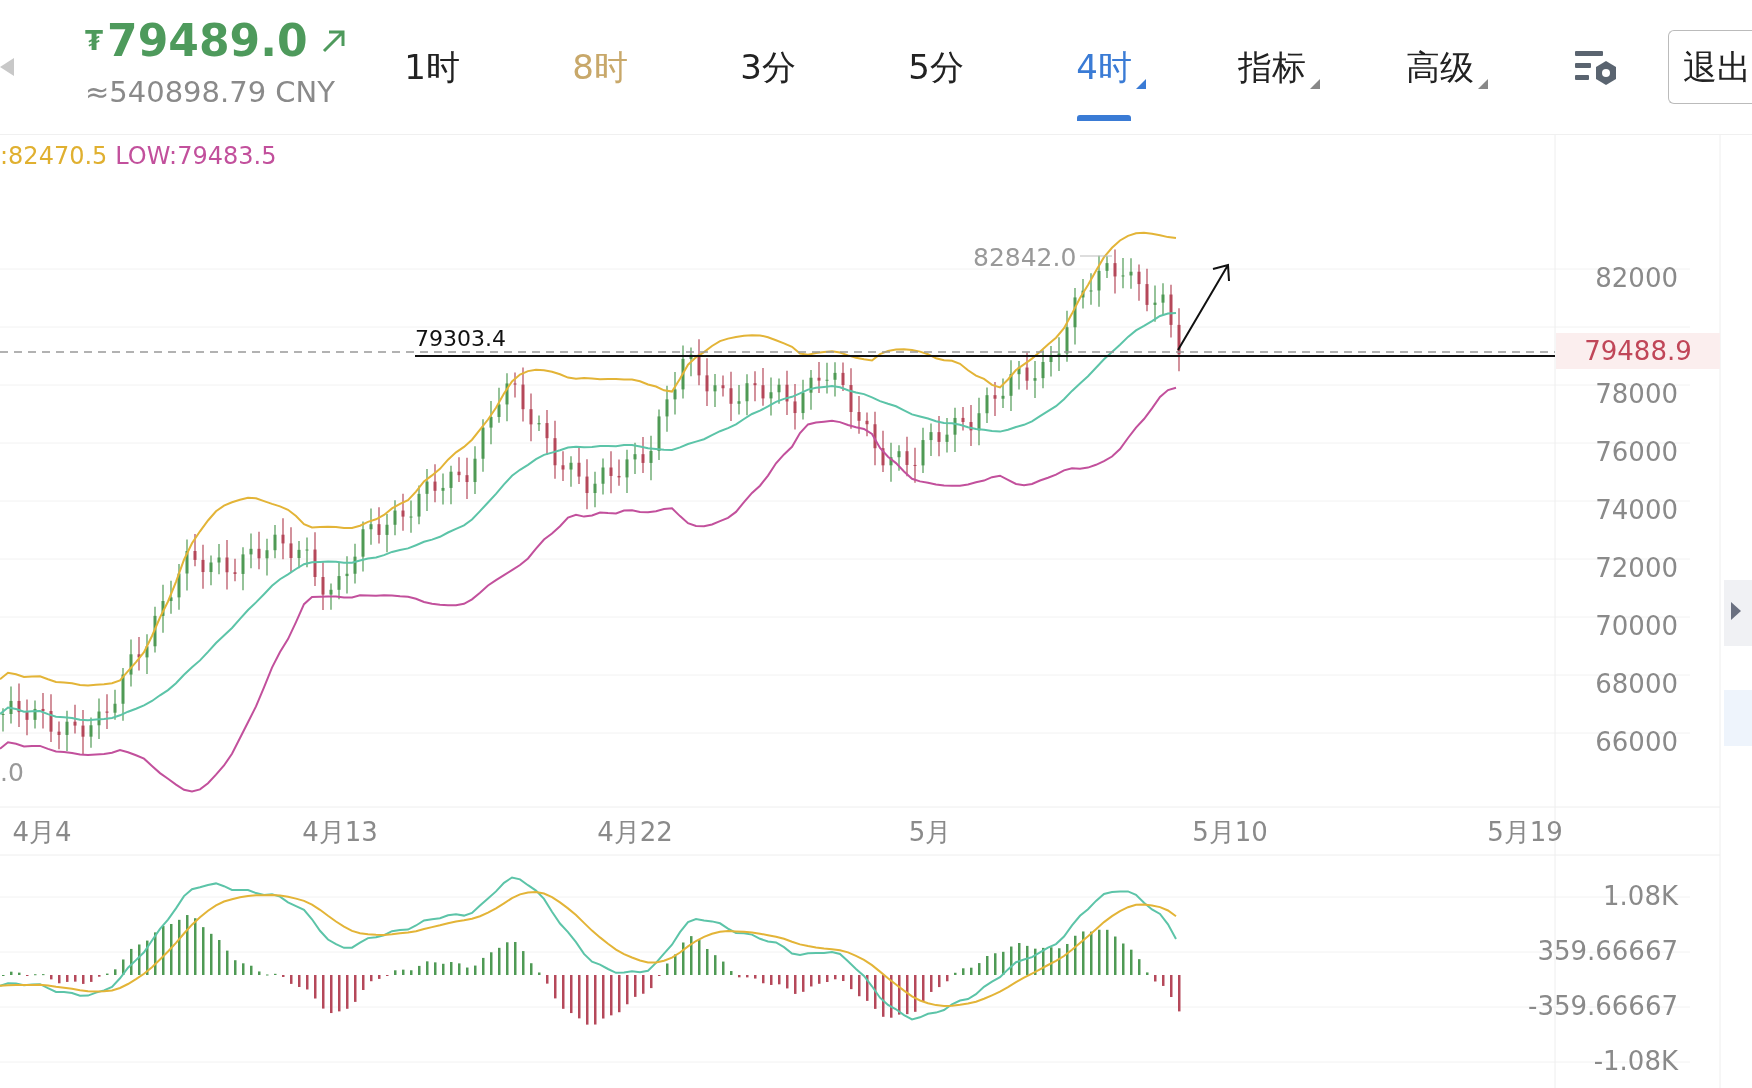 This screenshot has width=1752, height=1088. Describe the element at coordinates (54, 156) in the screenshot. I see `price-stat: :82470.5` at that location.